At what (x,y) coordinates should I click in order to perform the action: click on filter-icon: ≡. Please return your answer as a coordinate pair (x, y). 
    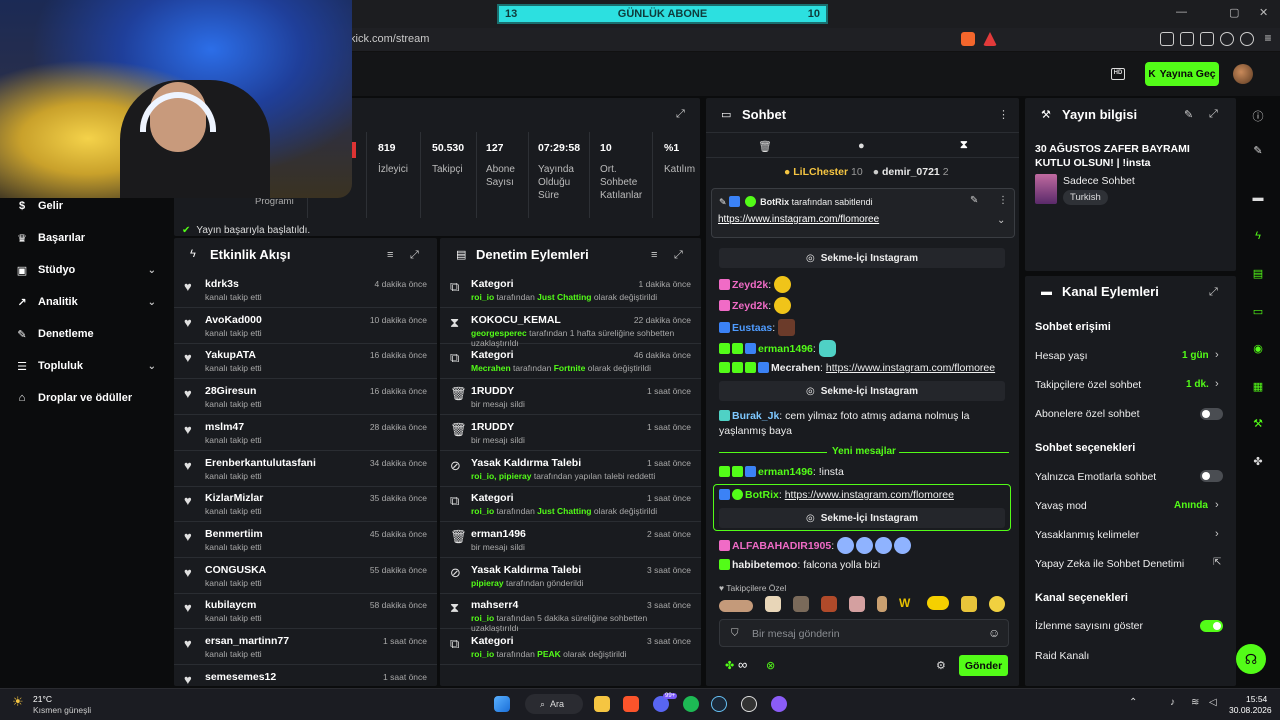
    Looking at the image, I should click on (390, 255).